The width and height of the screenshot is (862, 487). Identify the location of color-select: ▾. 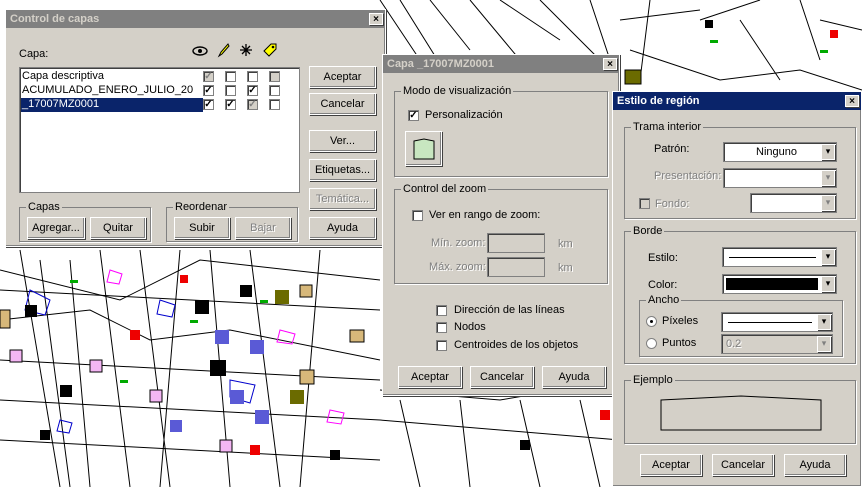
(779, 284).